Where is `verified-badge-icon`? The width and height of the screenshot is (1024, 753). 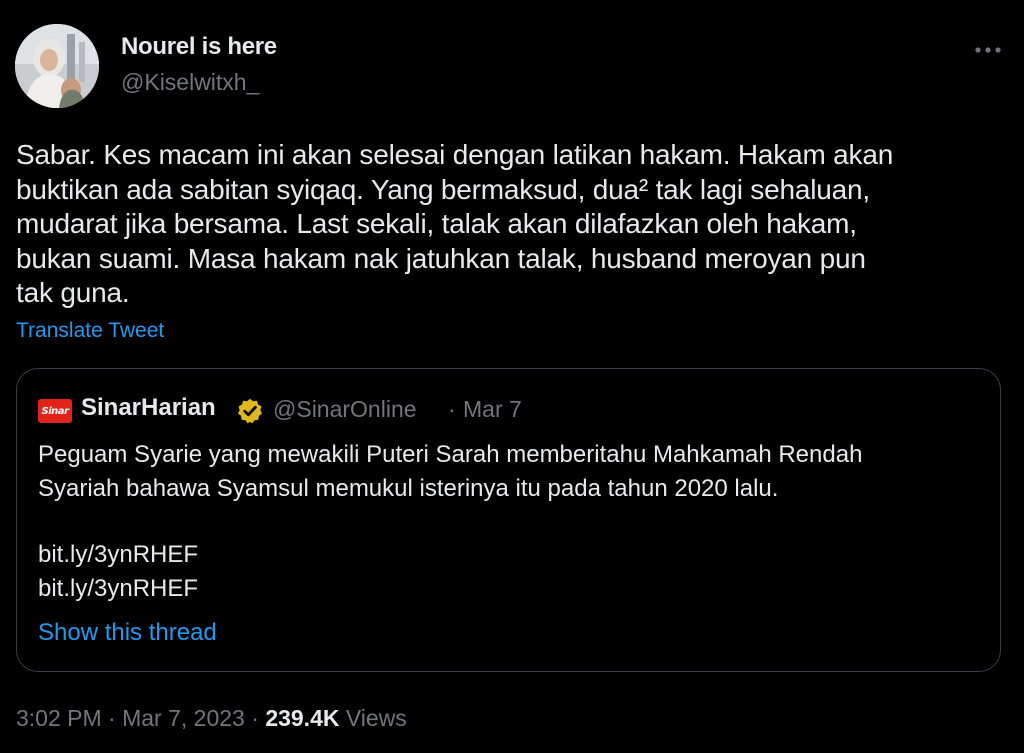
verified-badge-icon is located at coordinates (250, 411).